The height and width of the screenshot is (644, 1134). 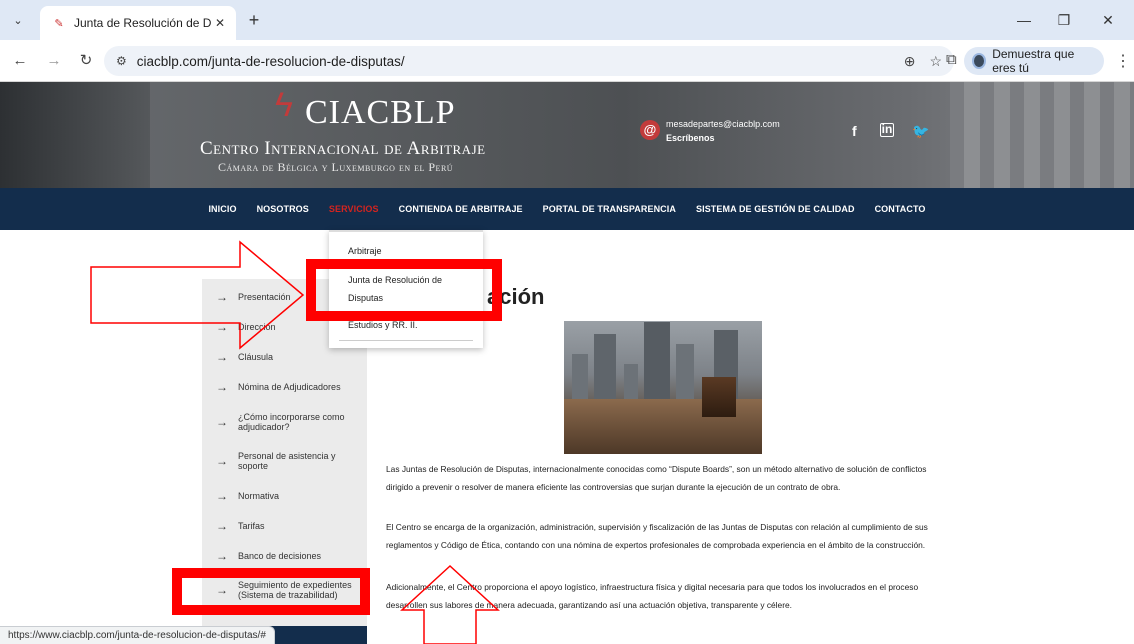 What do you see at coordinates (775, 209) in the screenshot?
I see `nav-calidad: SISTEMA DE GESTIÓN DE CALIDAD` at bounding box center [775, 209].